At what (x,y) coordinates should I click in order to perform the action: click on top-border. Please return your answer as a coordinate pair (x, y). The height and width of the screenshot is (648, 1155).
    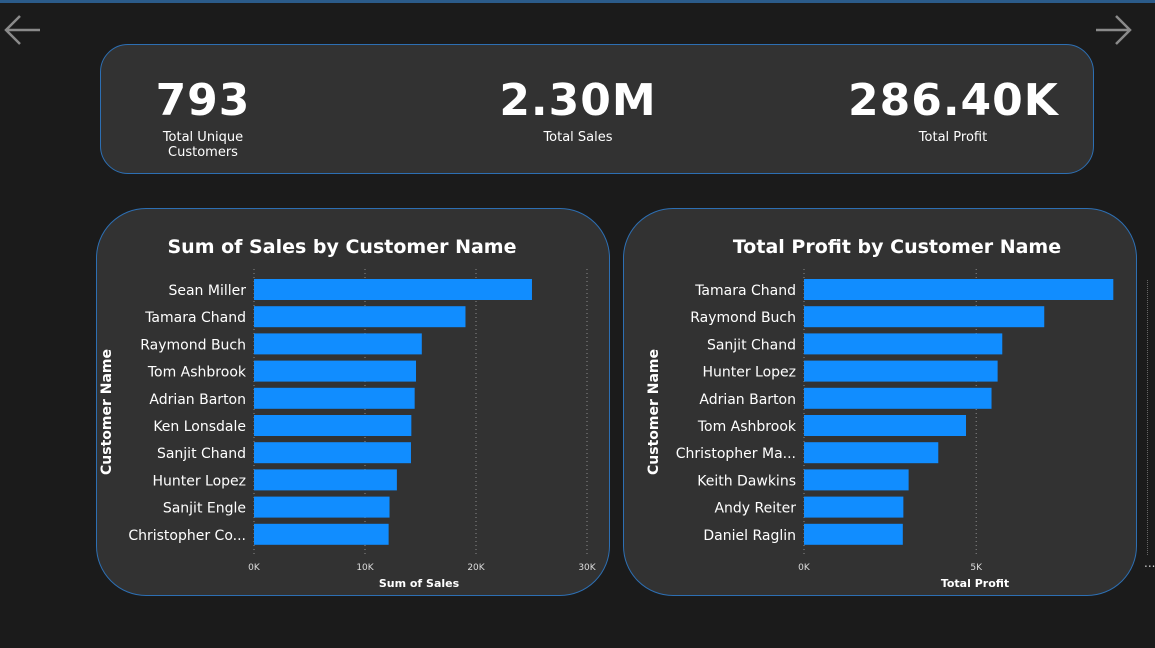
    Looking at the image, I should click on (577, 1).